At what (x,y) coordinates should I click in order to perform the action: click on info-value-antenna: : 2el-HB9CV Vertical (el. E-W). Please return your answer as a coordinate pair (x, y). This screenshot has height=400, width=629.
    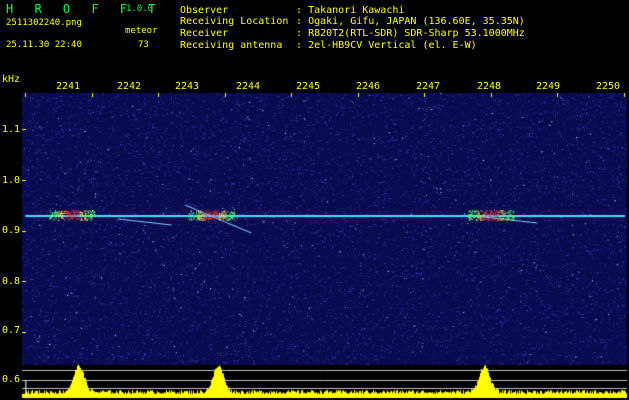
    Looking at the image, I should click on (386, 45).